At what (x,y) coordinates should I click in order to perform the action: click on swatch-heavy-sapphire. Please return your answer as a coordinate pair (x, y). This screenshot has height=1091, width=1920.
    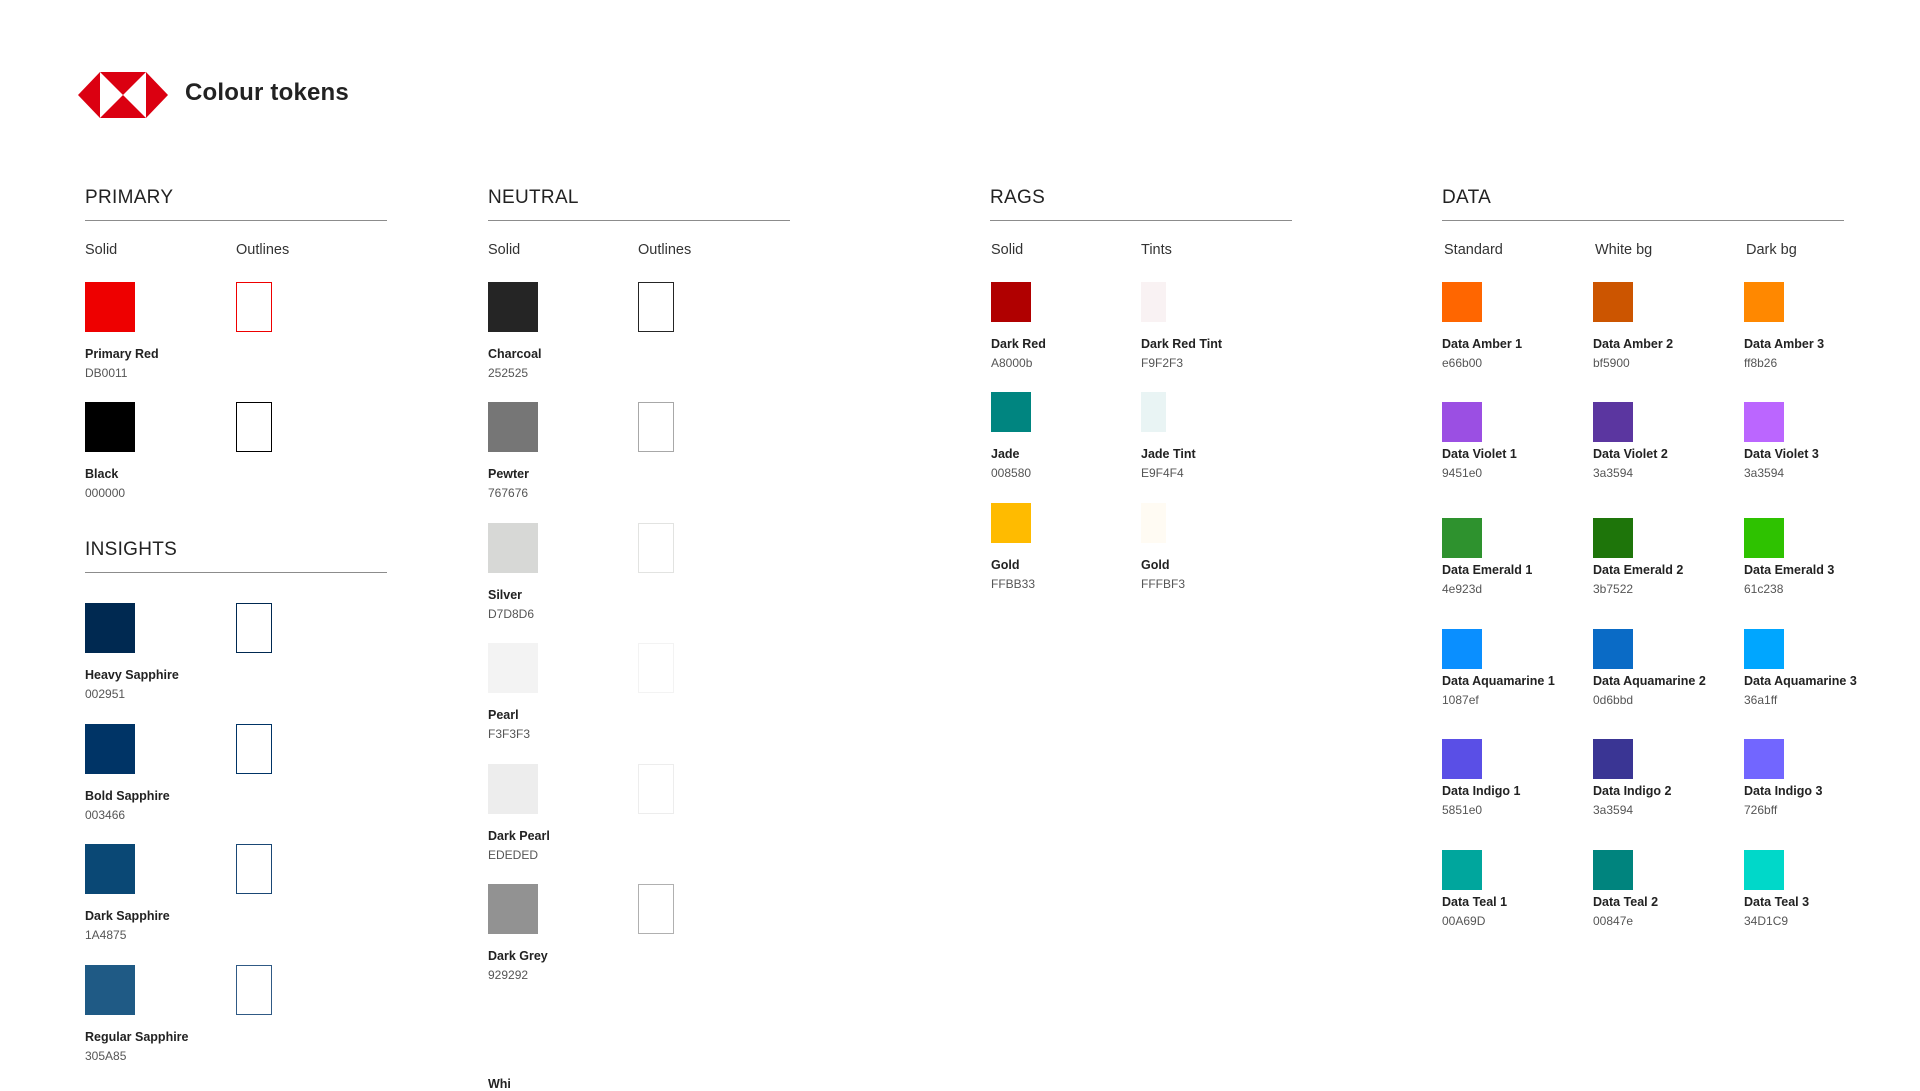
    Looking at the image, I should click on (110, 628).